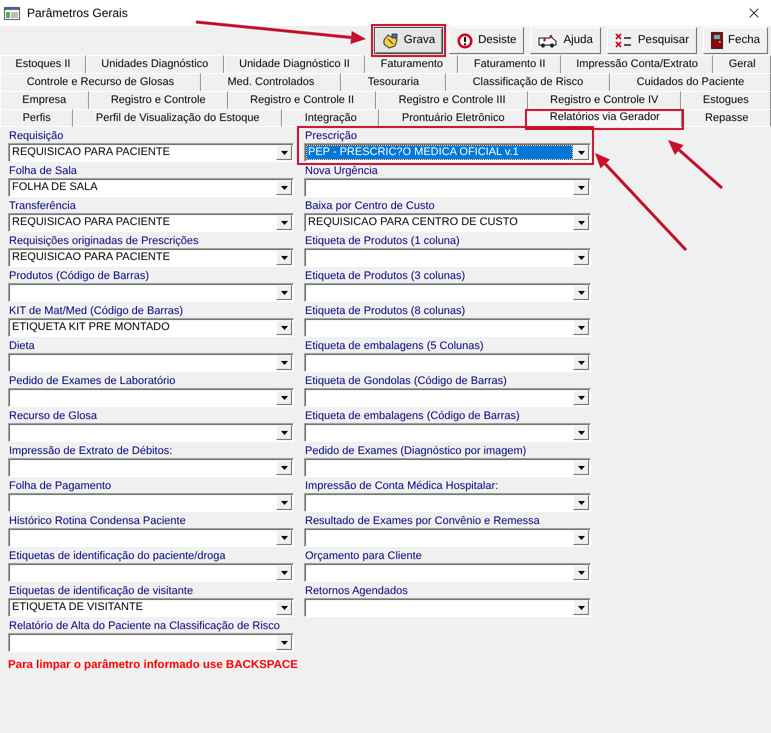 This screenshot has width=771, height=733. I want to click on tab: Med. Controlados, so click(271, 82).